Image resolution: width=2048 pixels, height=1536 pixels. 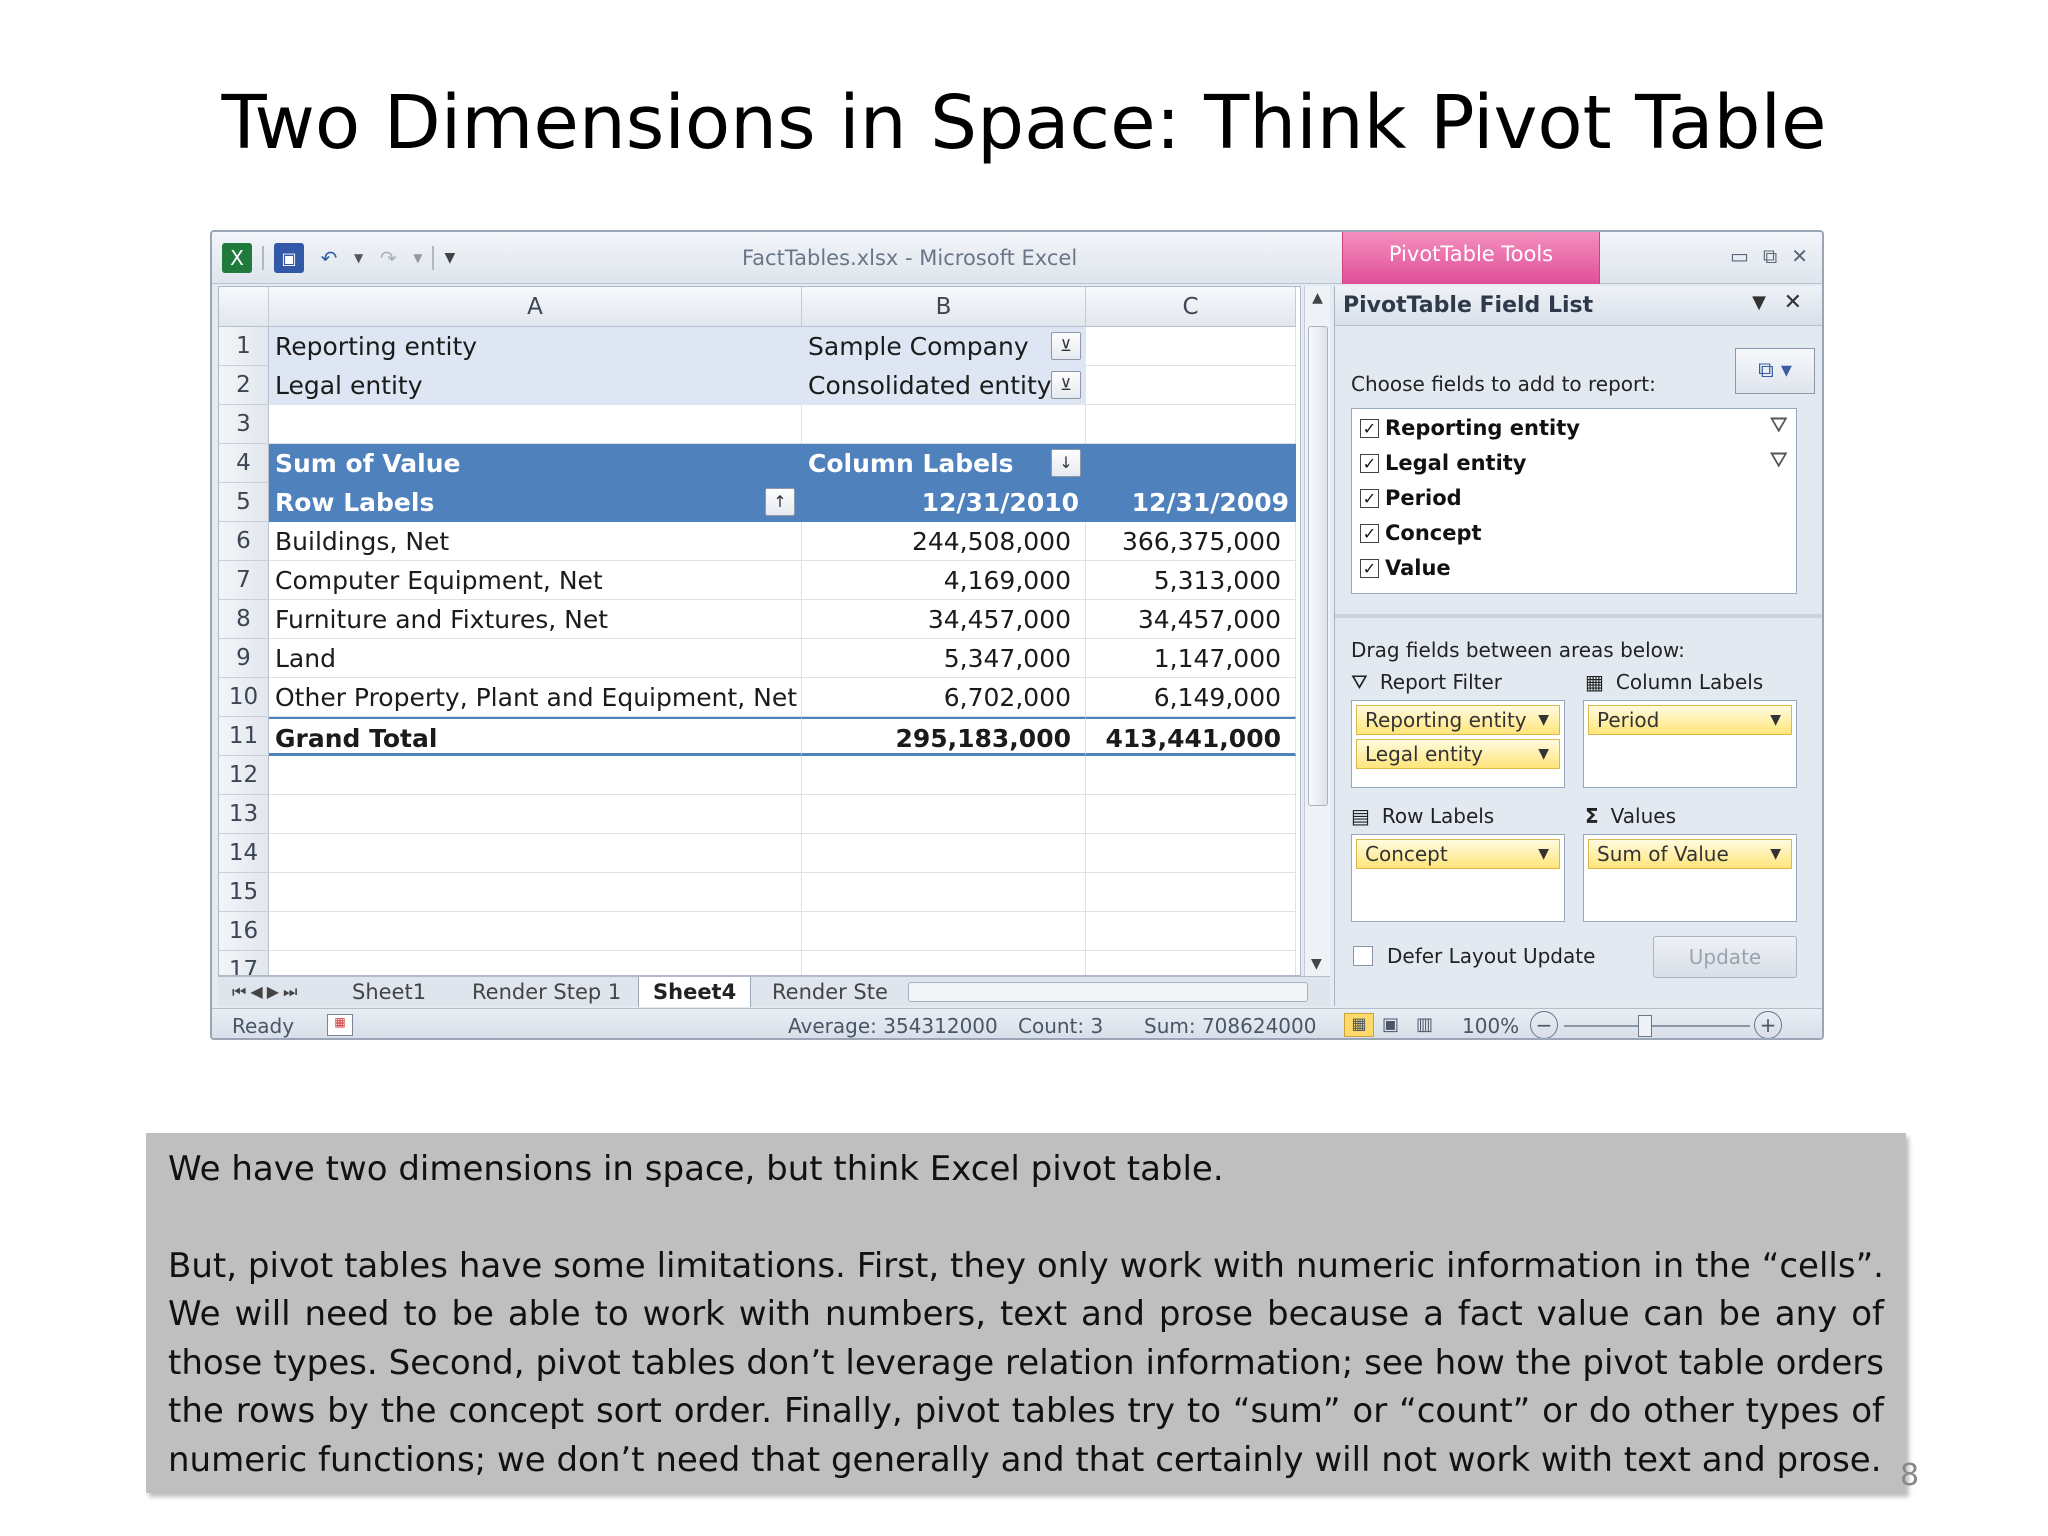 I want to click on row-labels-chip: Concept ▼, so click(x=1458, y=854).